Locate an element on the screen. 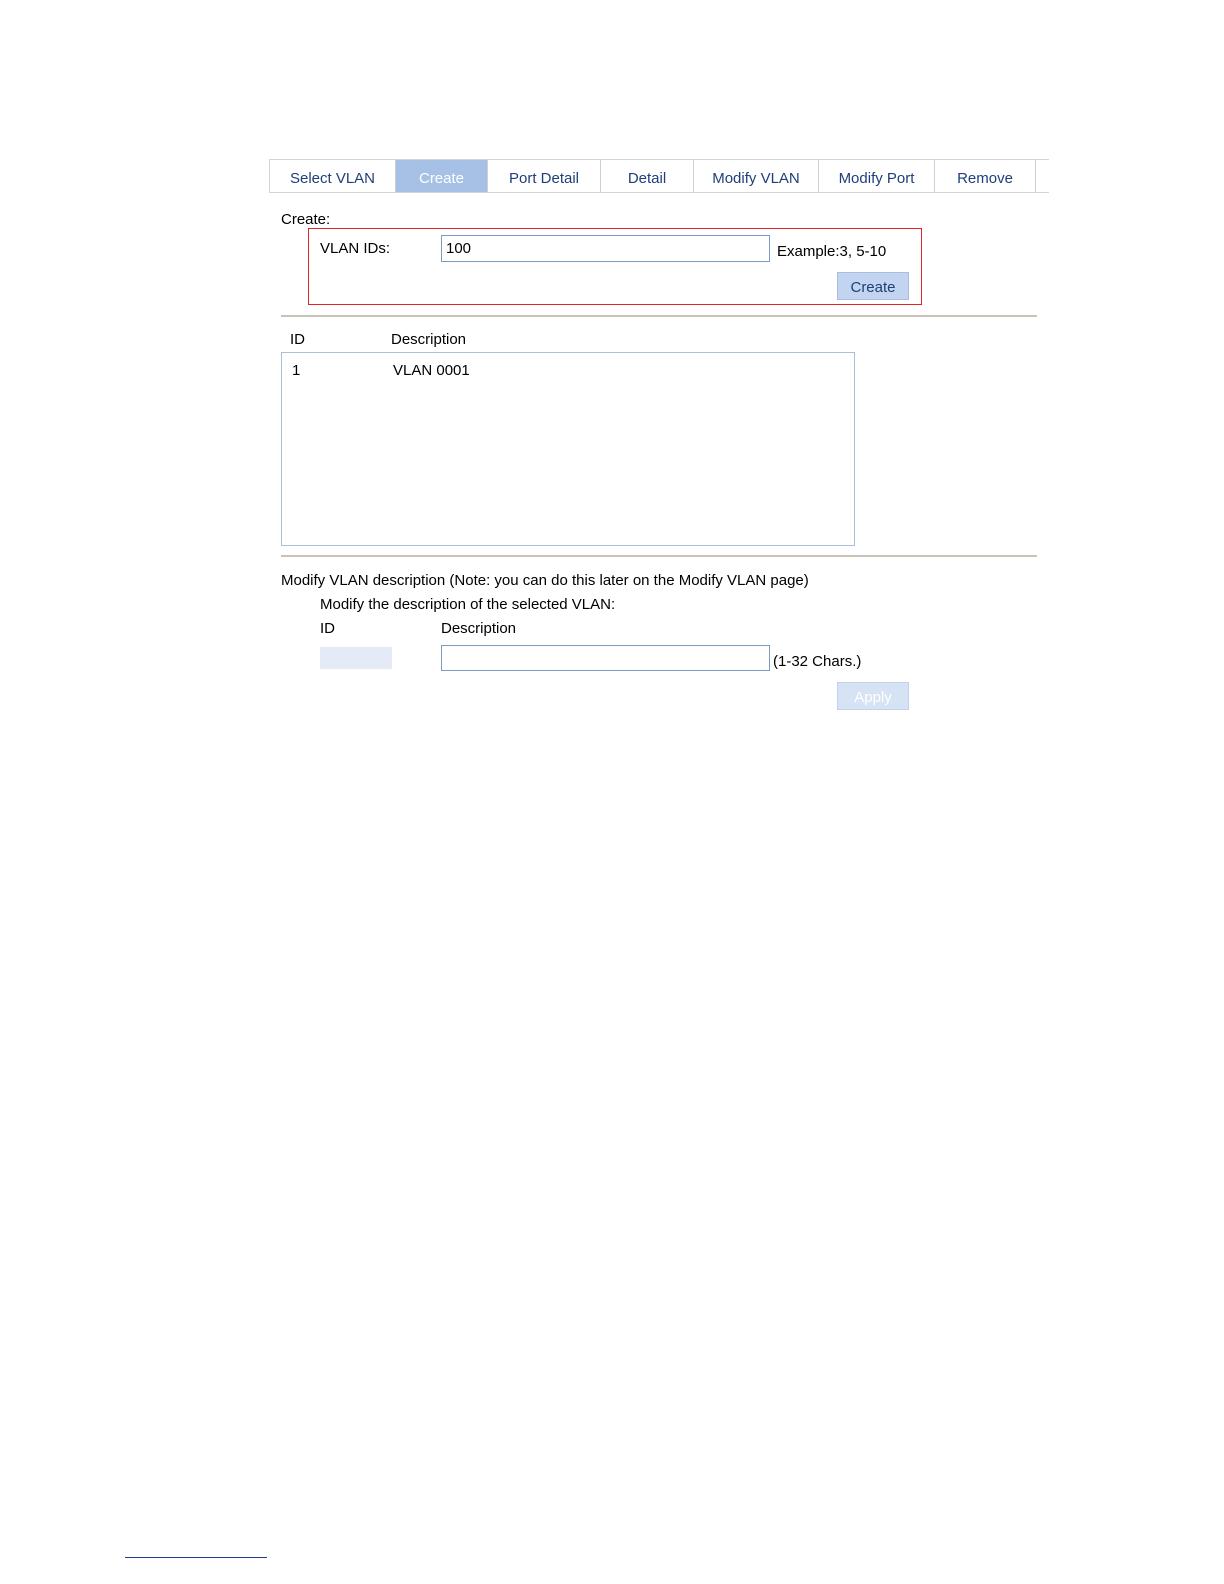 The width and height of the screenshot is (1224, 1584). modify-description-header: Description is located at coordinates (479, 628).